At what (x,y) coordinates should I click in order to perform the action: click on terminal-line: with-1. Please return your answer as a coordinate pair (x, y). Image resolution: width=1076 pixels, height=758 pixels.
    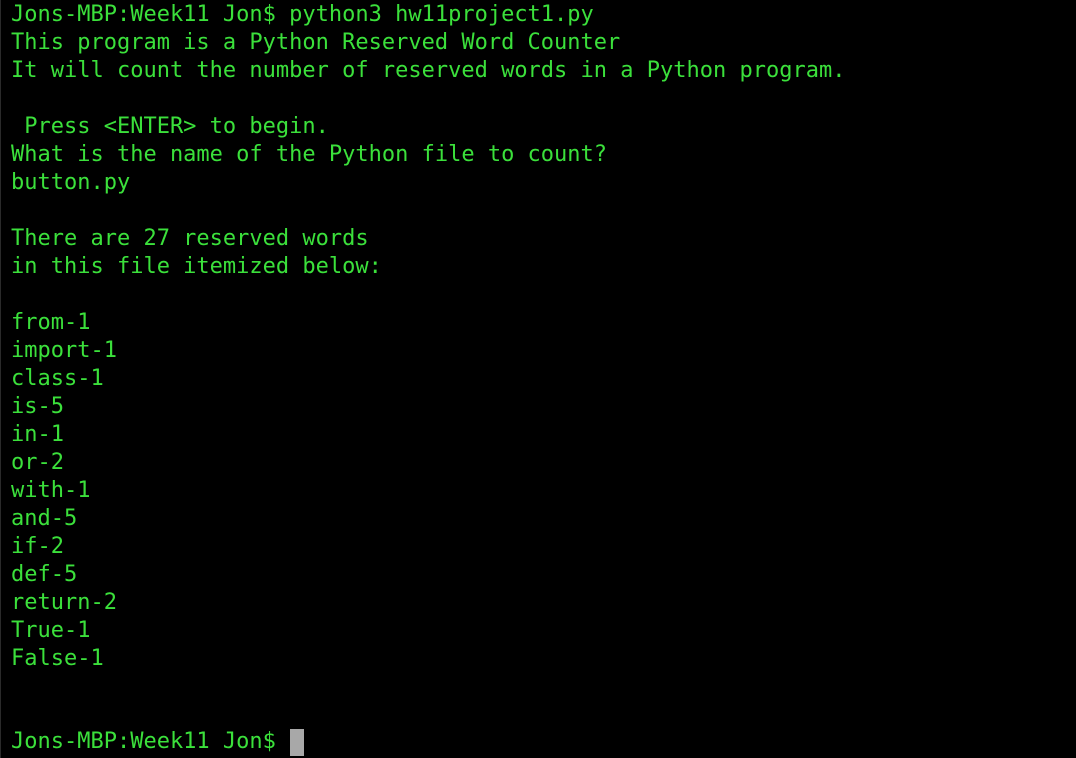
    Looking at the image, I should click on (51, 490).